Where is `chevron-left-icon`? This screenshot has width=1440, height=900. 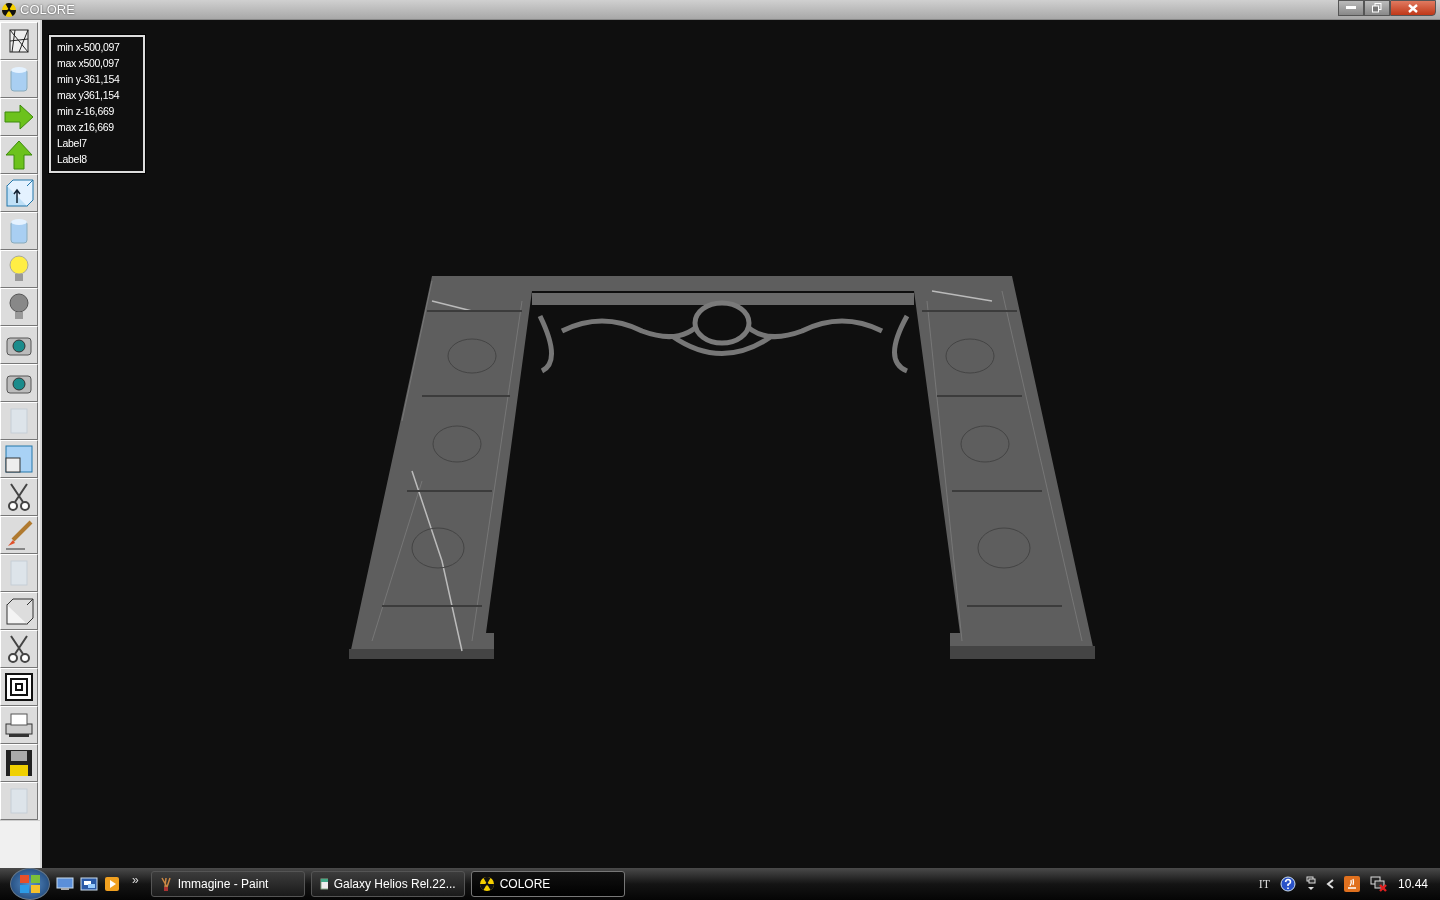 chevron-left-icon is located at coordinates (1329, 884).